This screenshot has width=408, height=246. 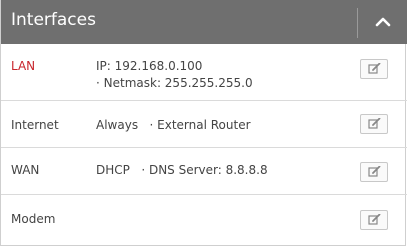 I want to click on edit-button-internet, so click(x=374, y=124).